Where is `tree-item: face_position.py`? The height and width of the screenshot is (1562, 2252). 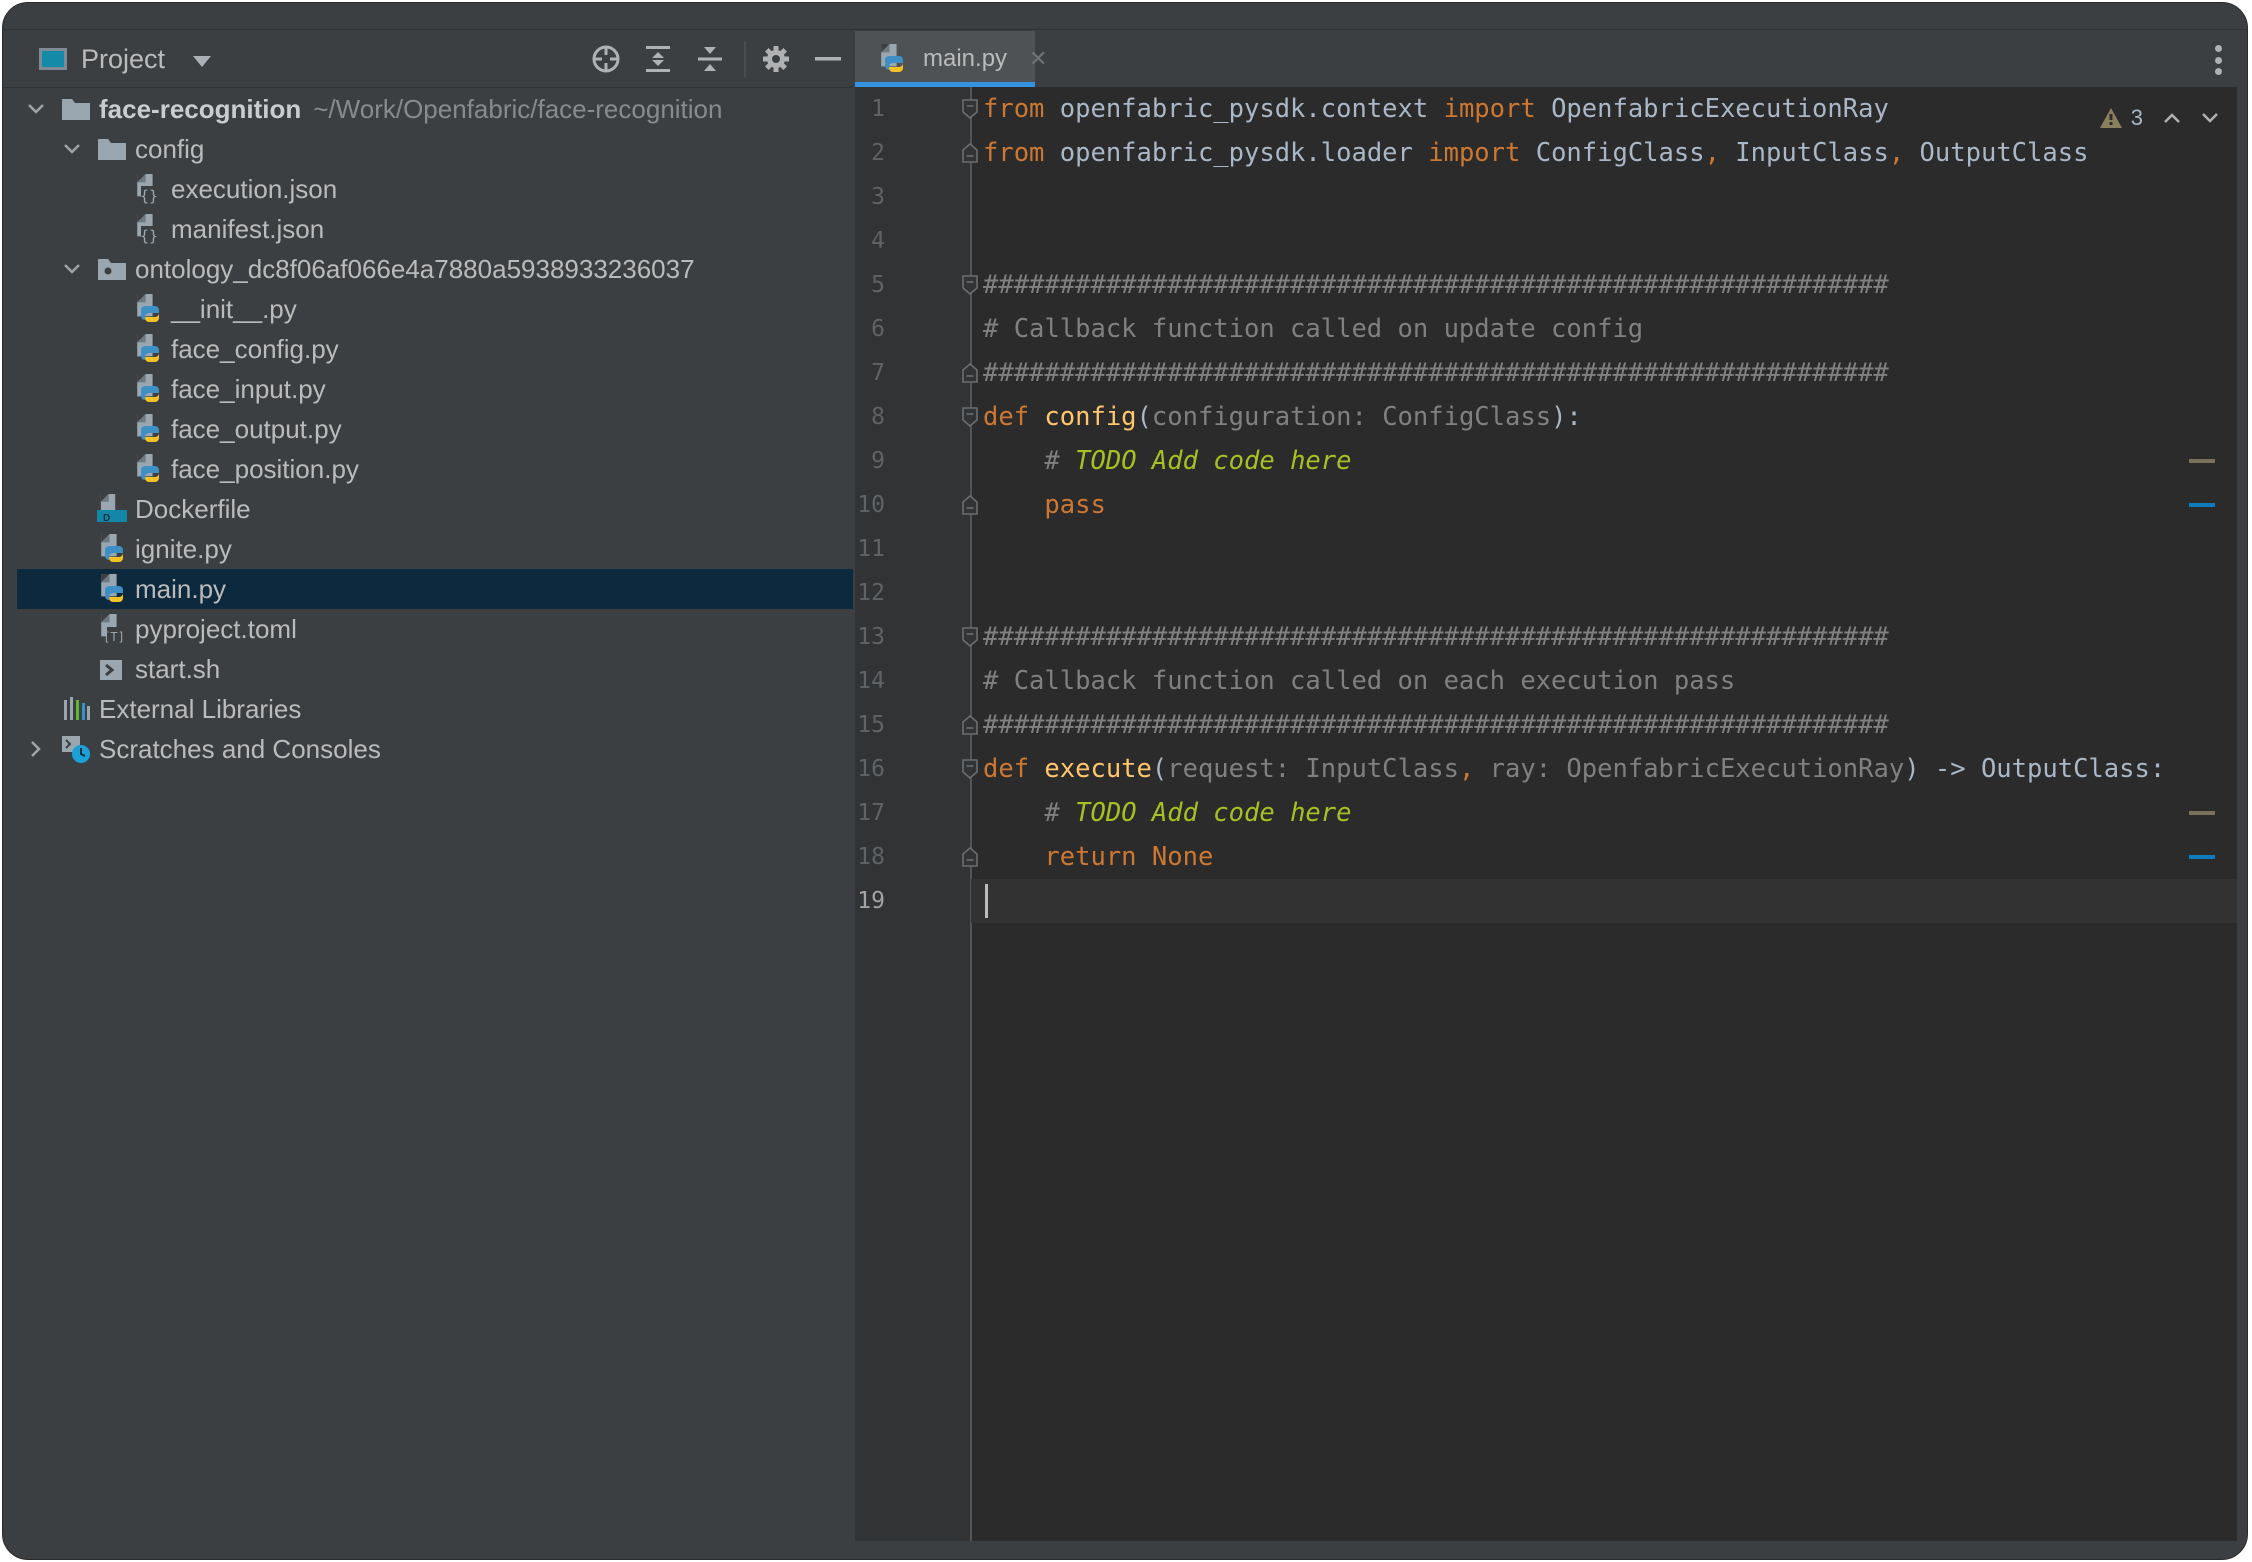 tree-item: face_position.py is located at coordinates (435, 469).